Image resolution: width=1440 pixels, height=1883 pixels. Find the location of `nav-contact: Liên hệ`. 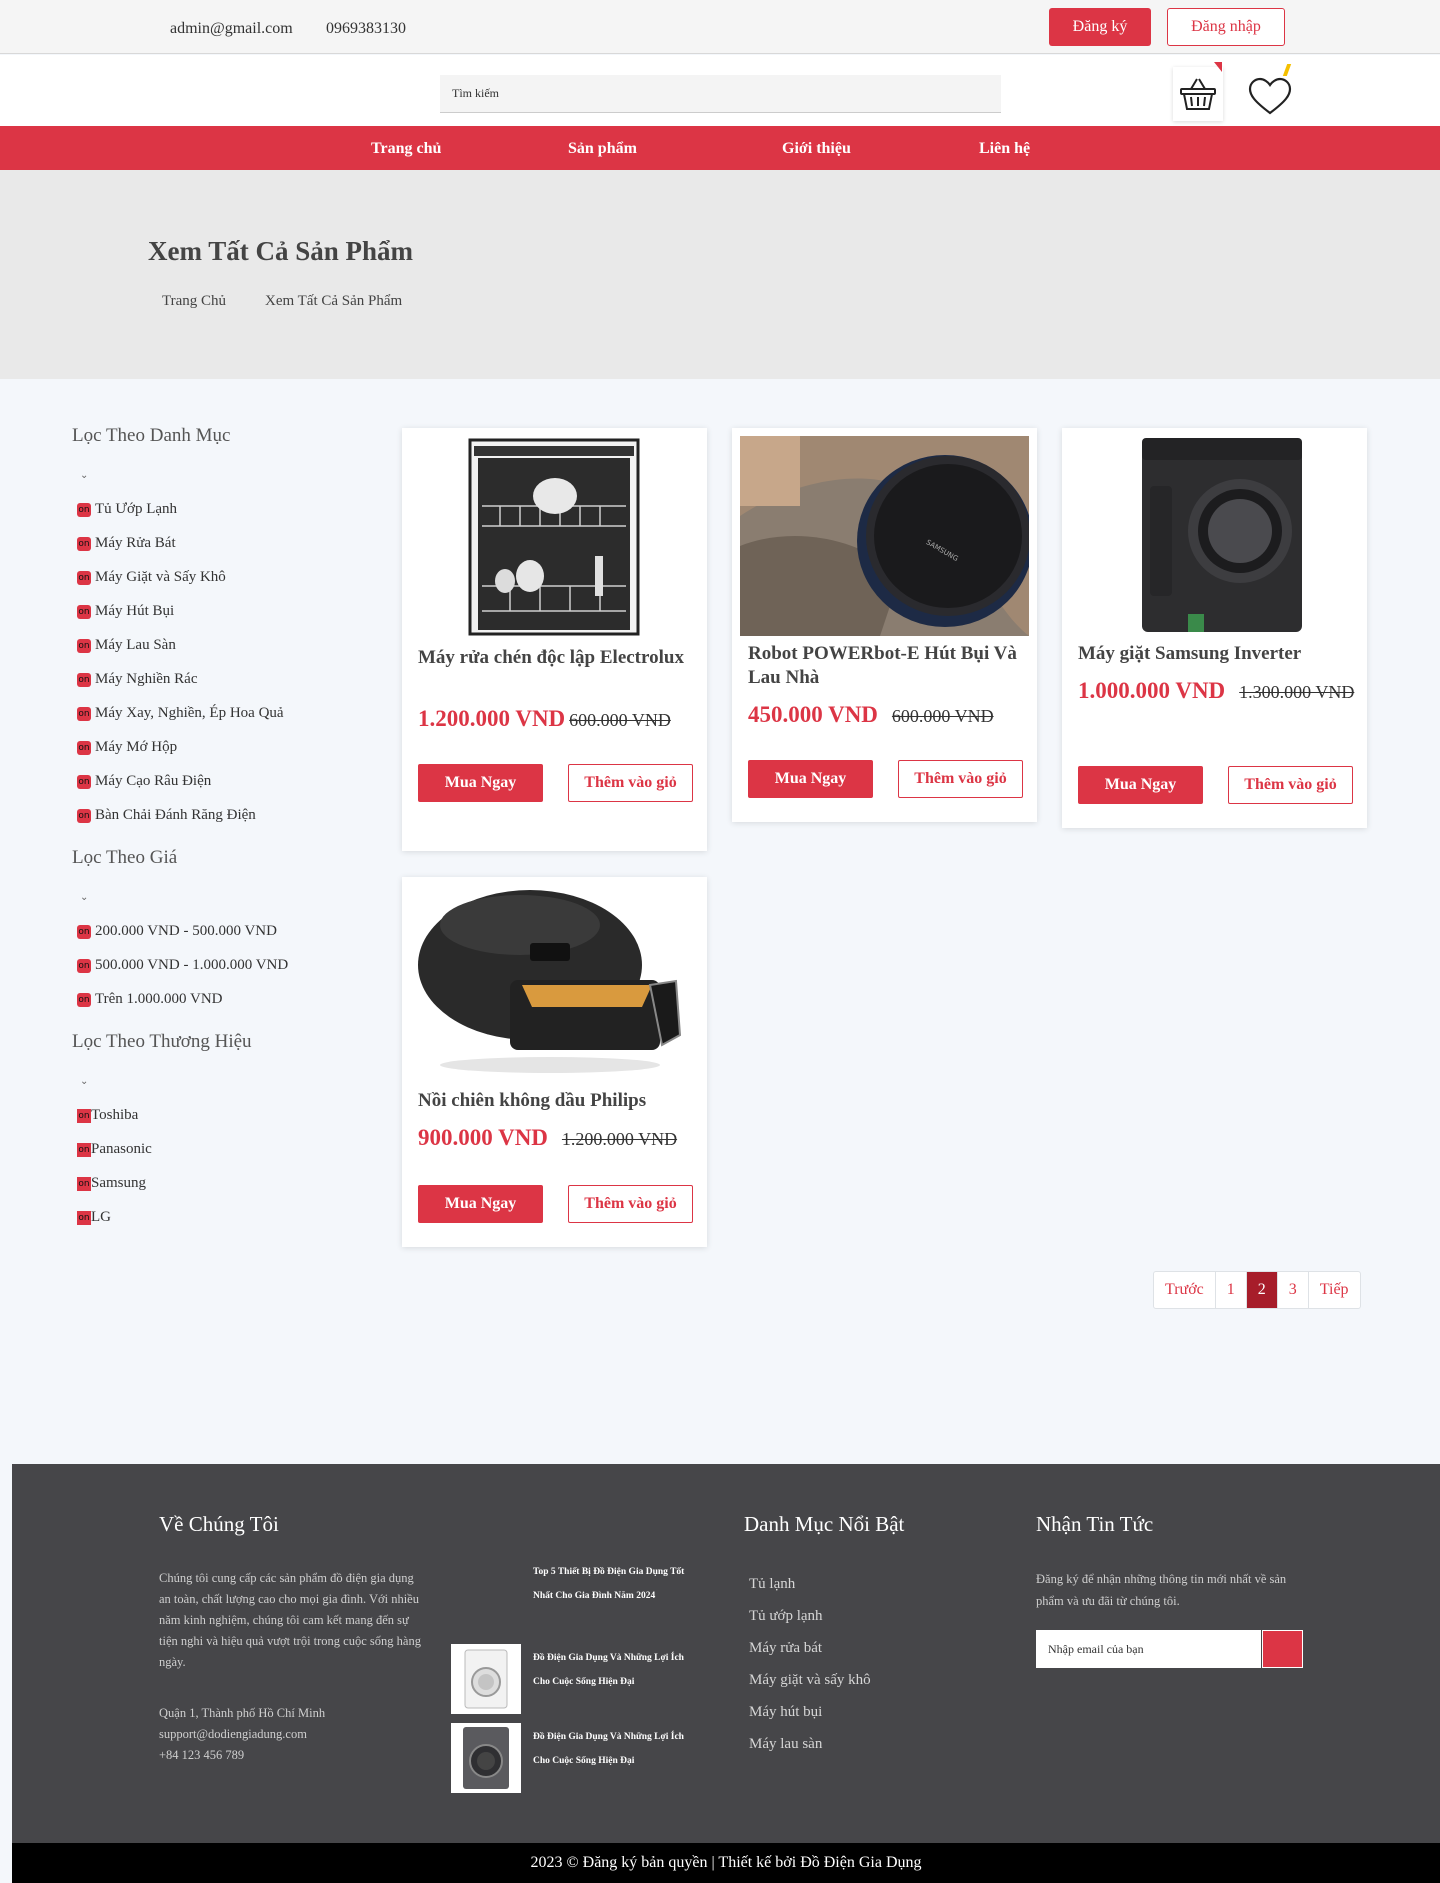

nav-contact: Liên hệ is located at coordinates (1004, 149).